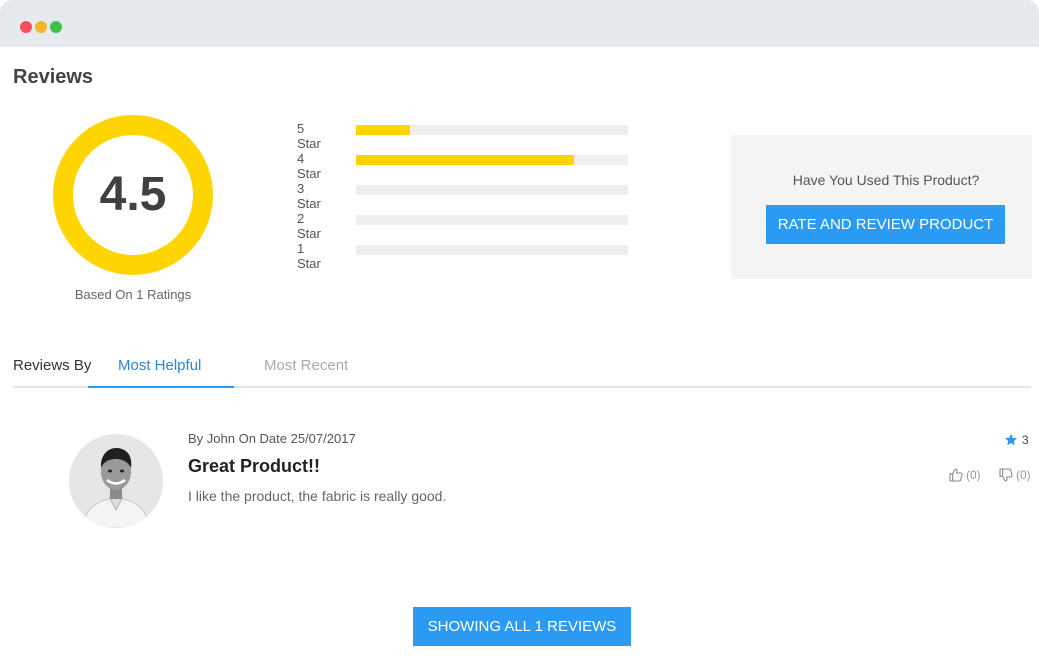  Describe the element at coordinates (964, 475) in the screenshot. I see `upvote-button: (0)` at that location.